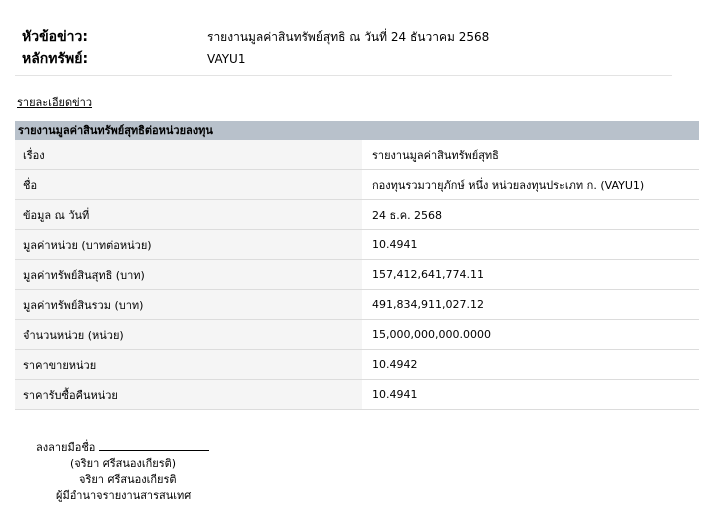 This screenshot has height=517, width=721. I want to click on row-value: 24 ธ.ค. 2568, so click(530, 214).